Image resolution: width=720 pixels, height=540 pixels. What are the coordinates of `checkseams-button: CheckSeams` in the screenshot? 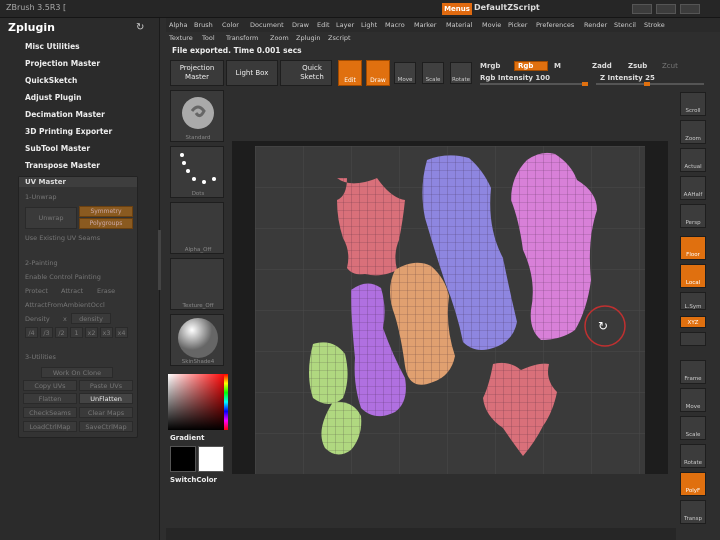 It's located at (50, 412).